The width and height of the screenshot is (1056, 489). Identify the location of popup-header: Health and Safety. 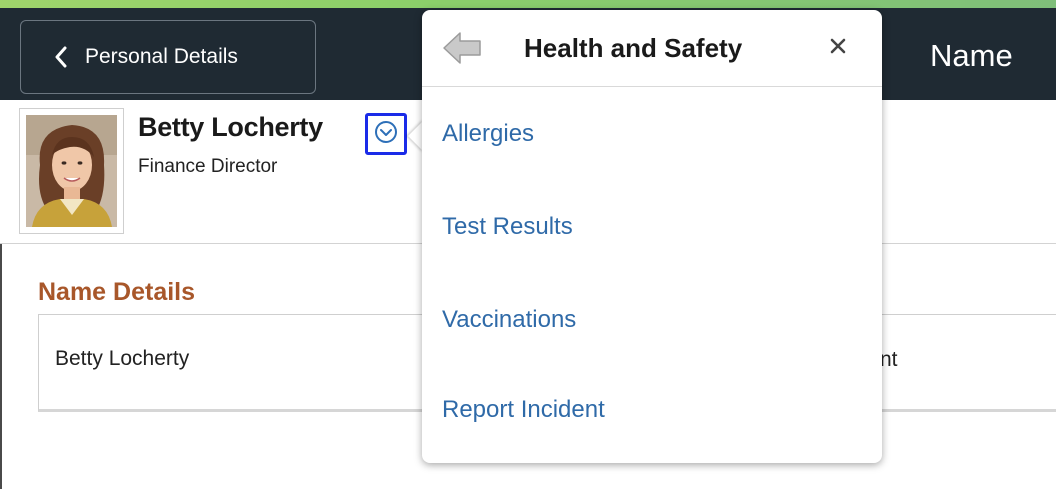
(652, 48).